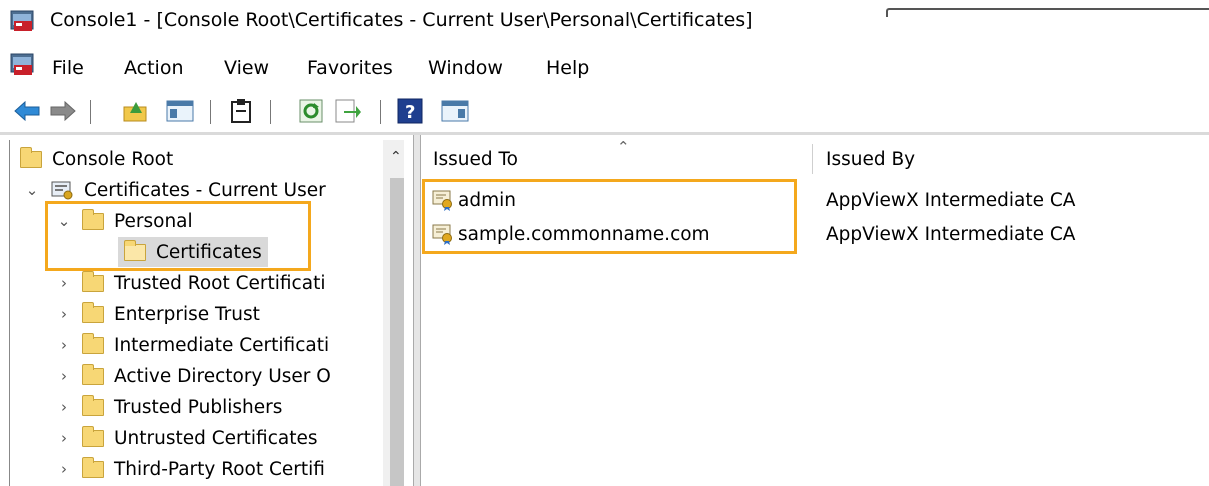 The image size is (1209, 486). I want to click on export-list-icon, so click(348, 111).